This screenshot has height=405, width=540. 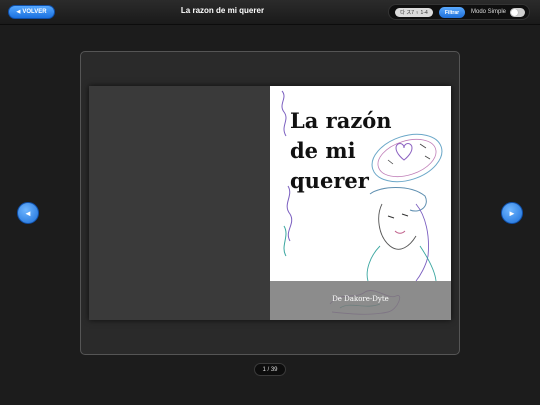 I want to click on cover-title-line2: de mi, so click(x=323, y=150).